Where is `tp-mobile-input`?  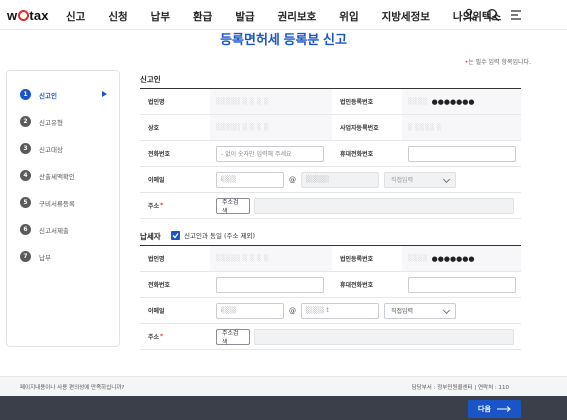 tp-mobile-input is located at coordinates (462, 284).